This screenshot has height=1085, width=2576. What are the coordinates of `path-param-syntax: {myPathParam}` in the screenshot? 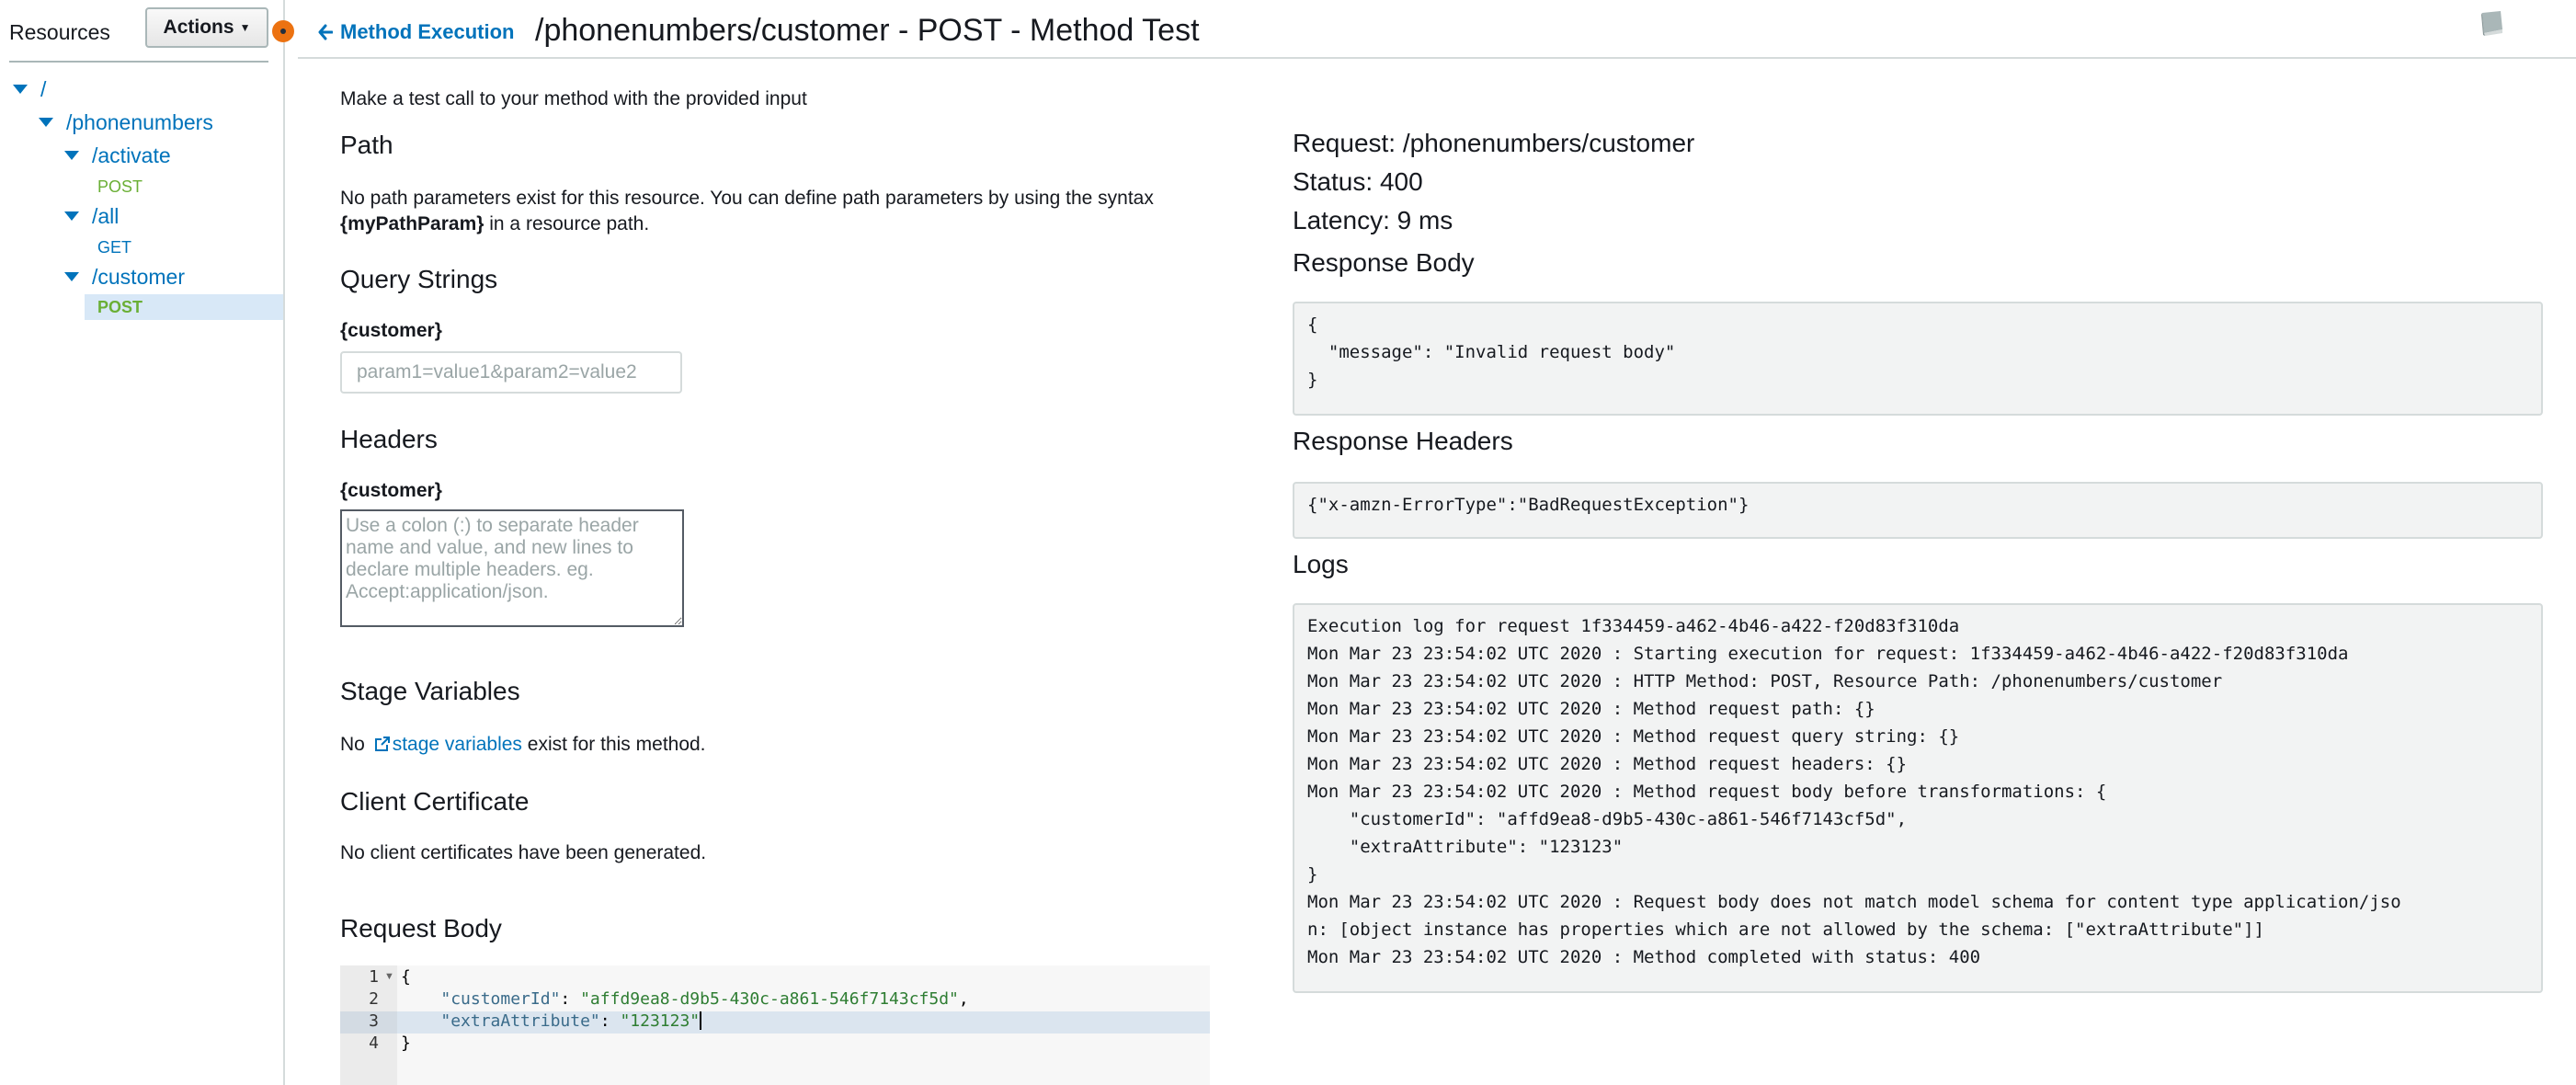 It's located at (412, 223).